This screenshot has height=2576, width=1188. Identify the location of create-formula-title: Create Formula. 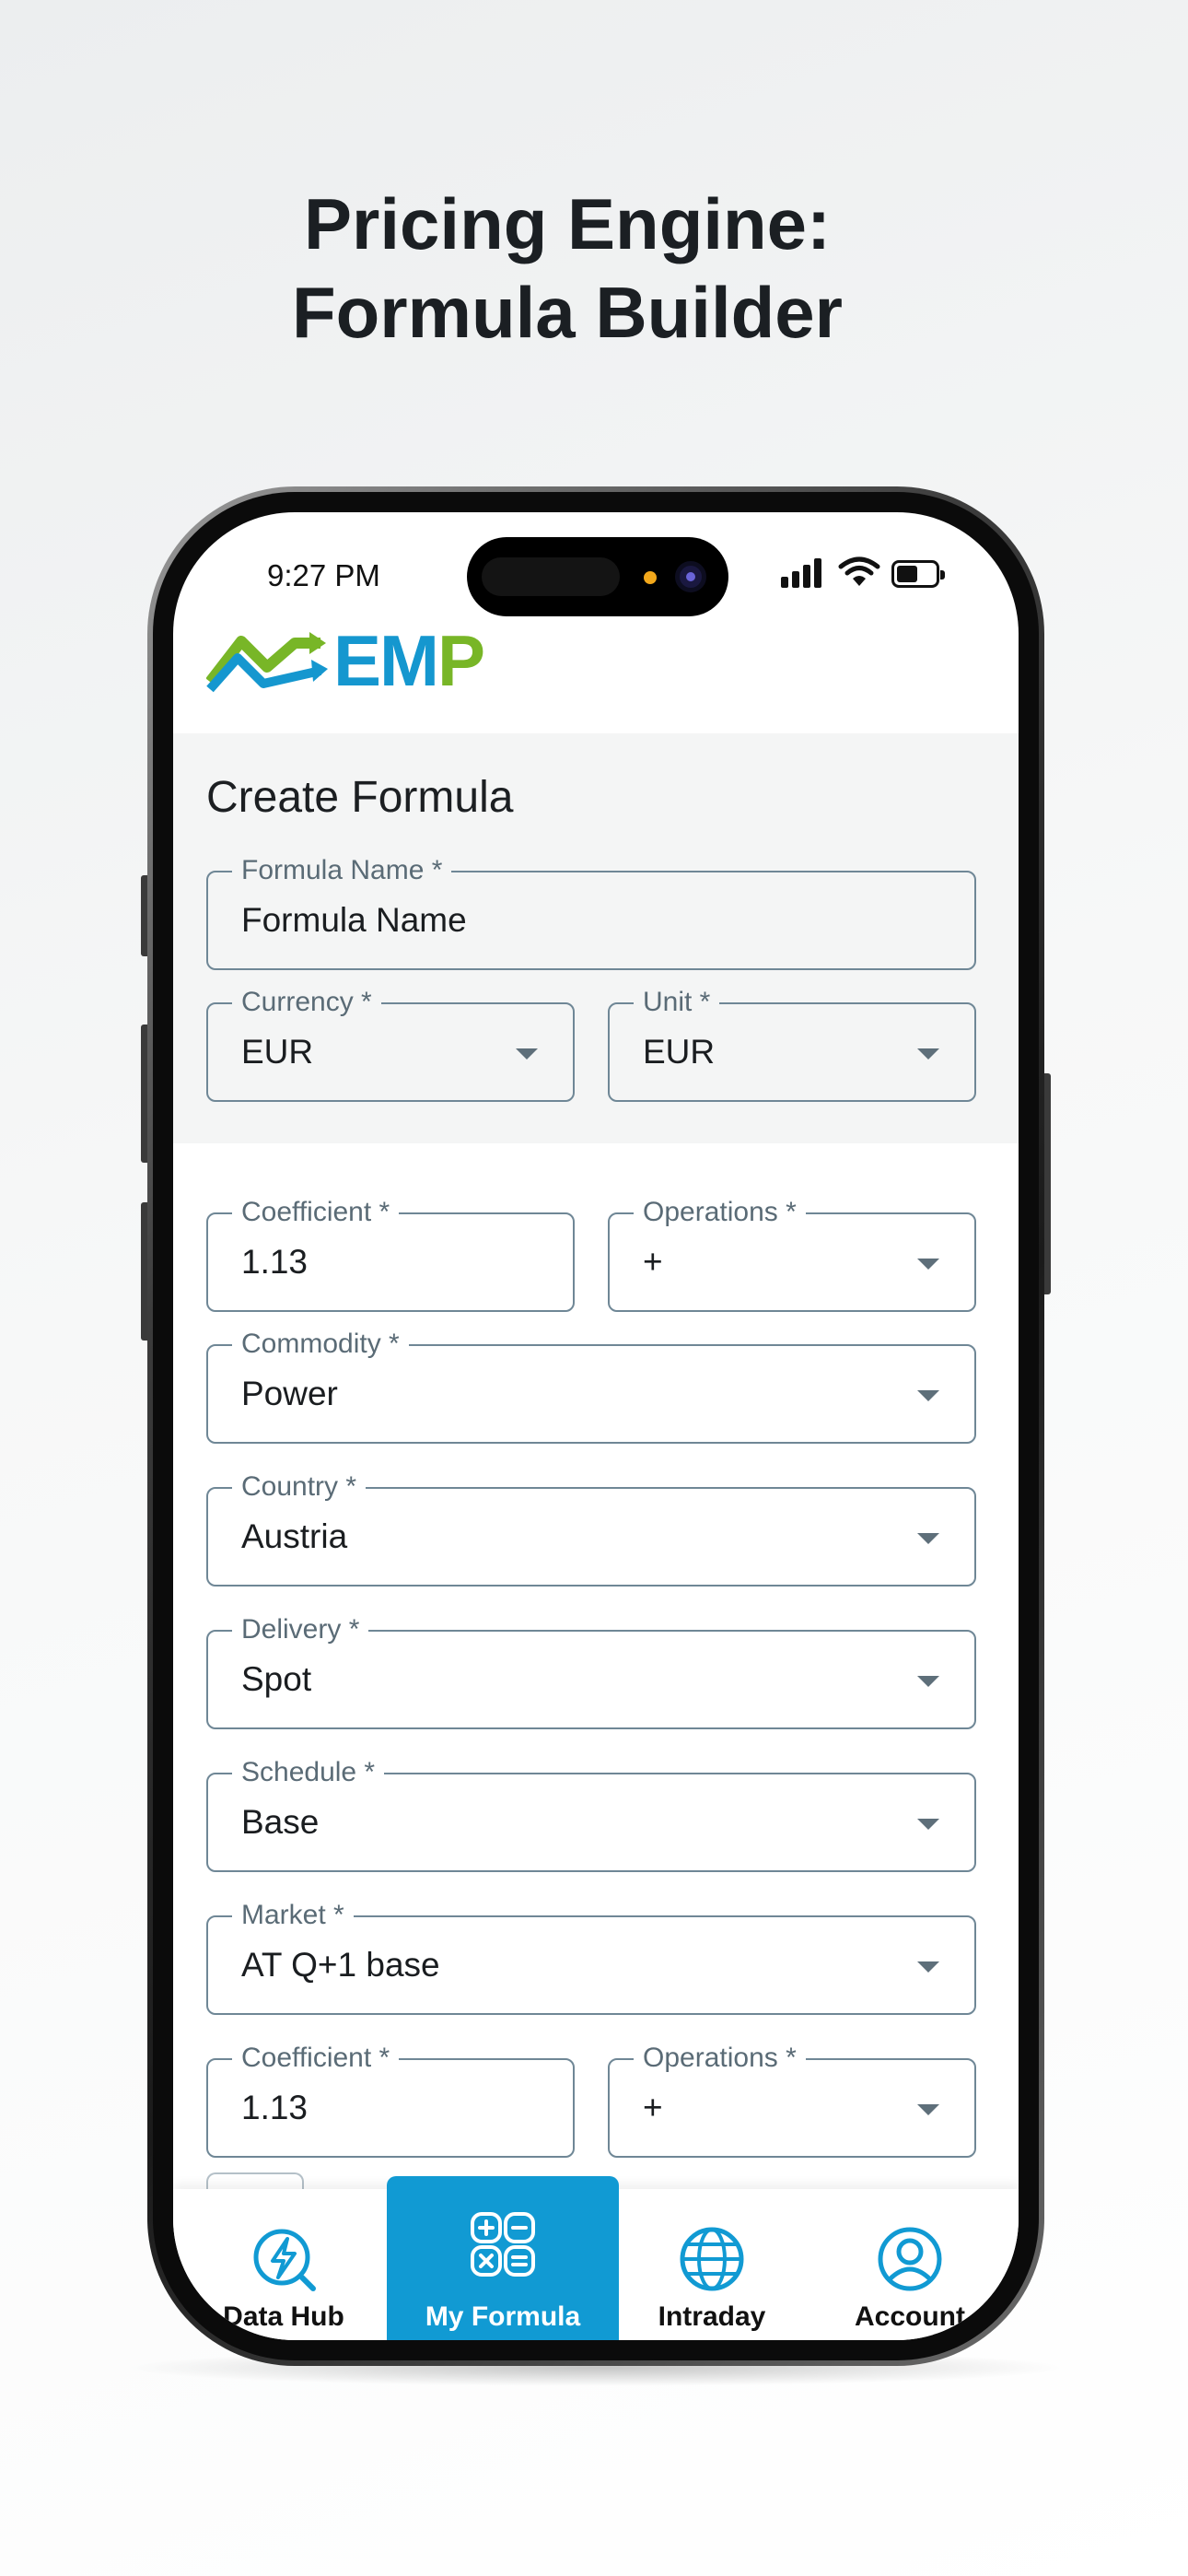
(360, 797).